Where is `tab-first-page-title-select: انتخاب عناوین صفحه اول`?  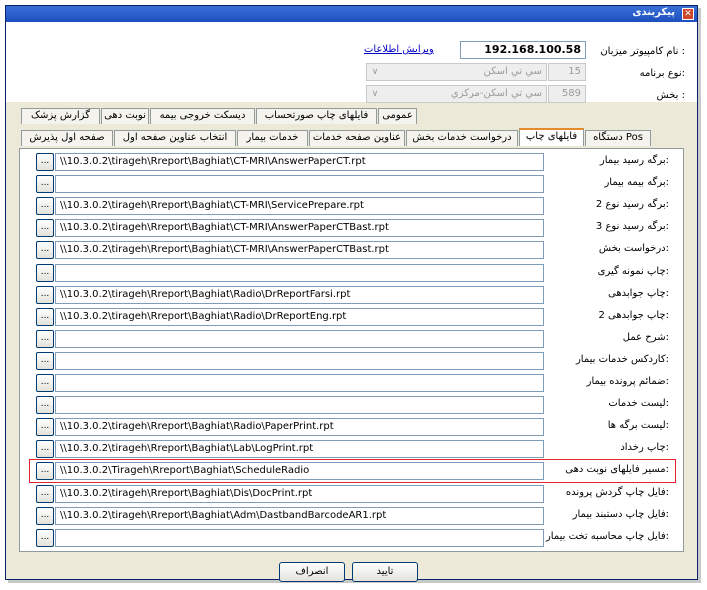 tab-first-page-title-select: انتخاب عناوین صفحه اول is located at coordinates (175, 138).